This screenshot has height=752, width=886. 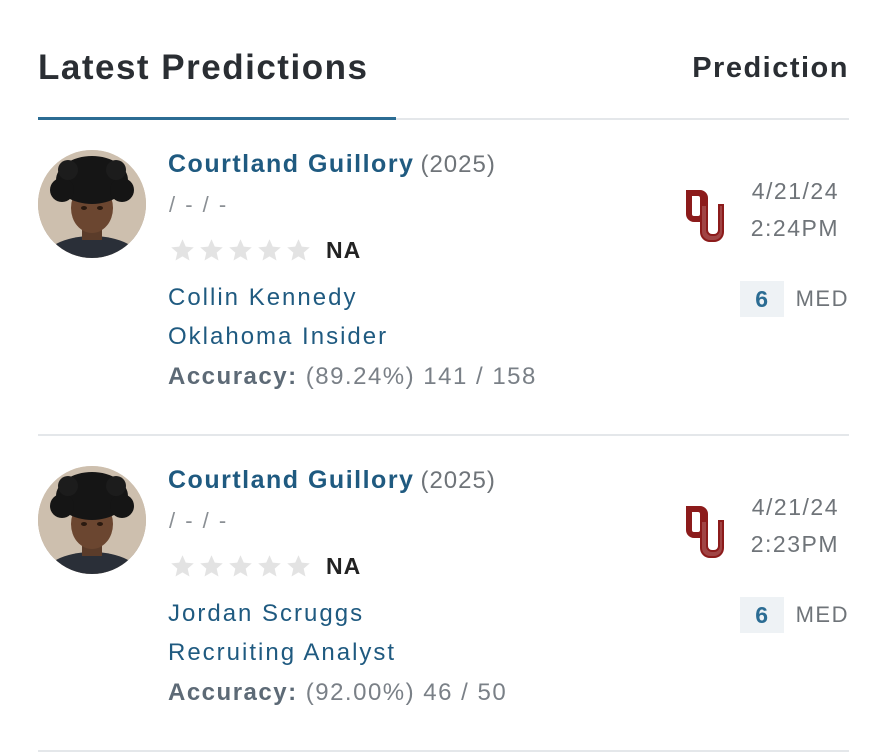 What do you see at coordinates (406, 692) in the screenshot?
I see `accuracy-value: (92.00%) 46 / 50` at bounding box center [406, 692].